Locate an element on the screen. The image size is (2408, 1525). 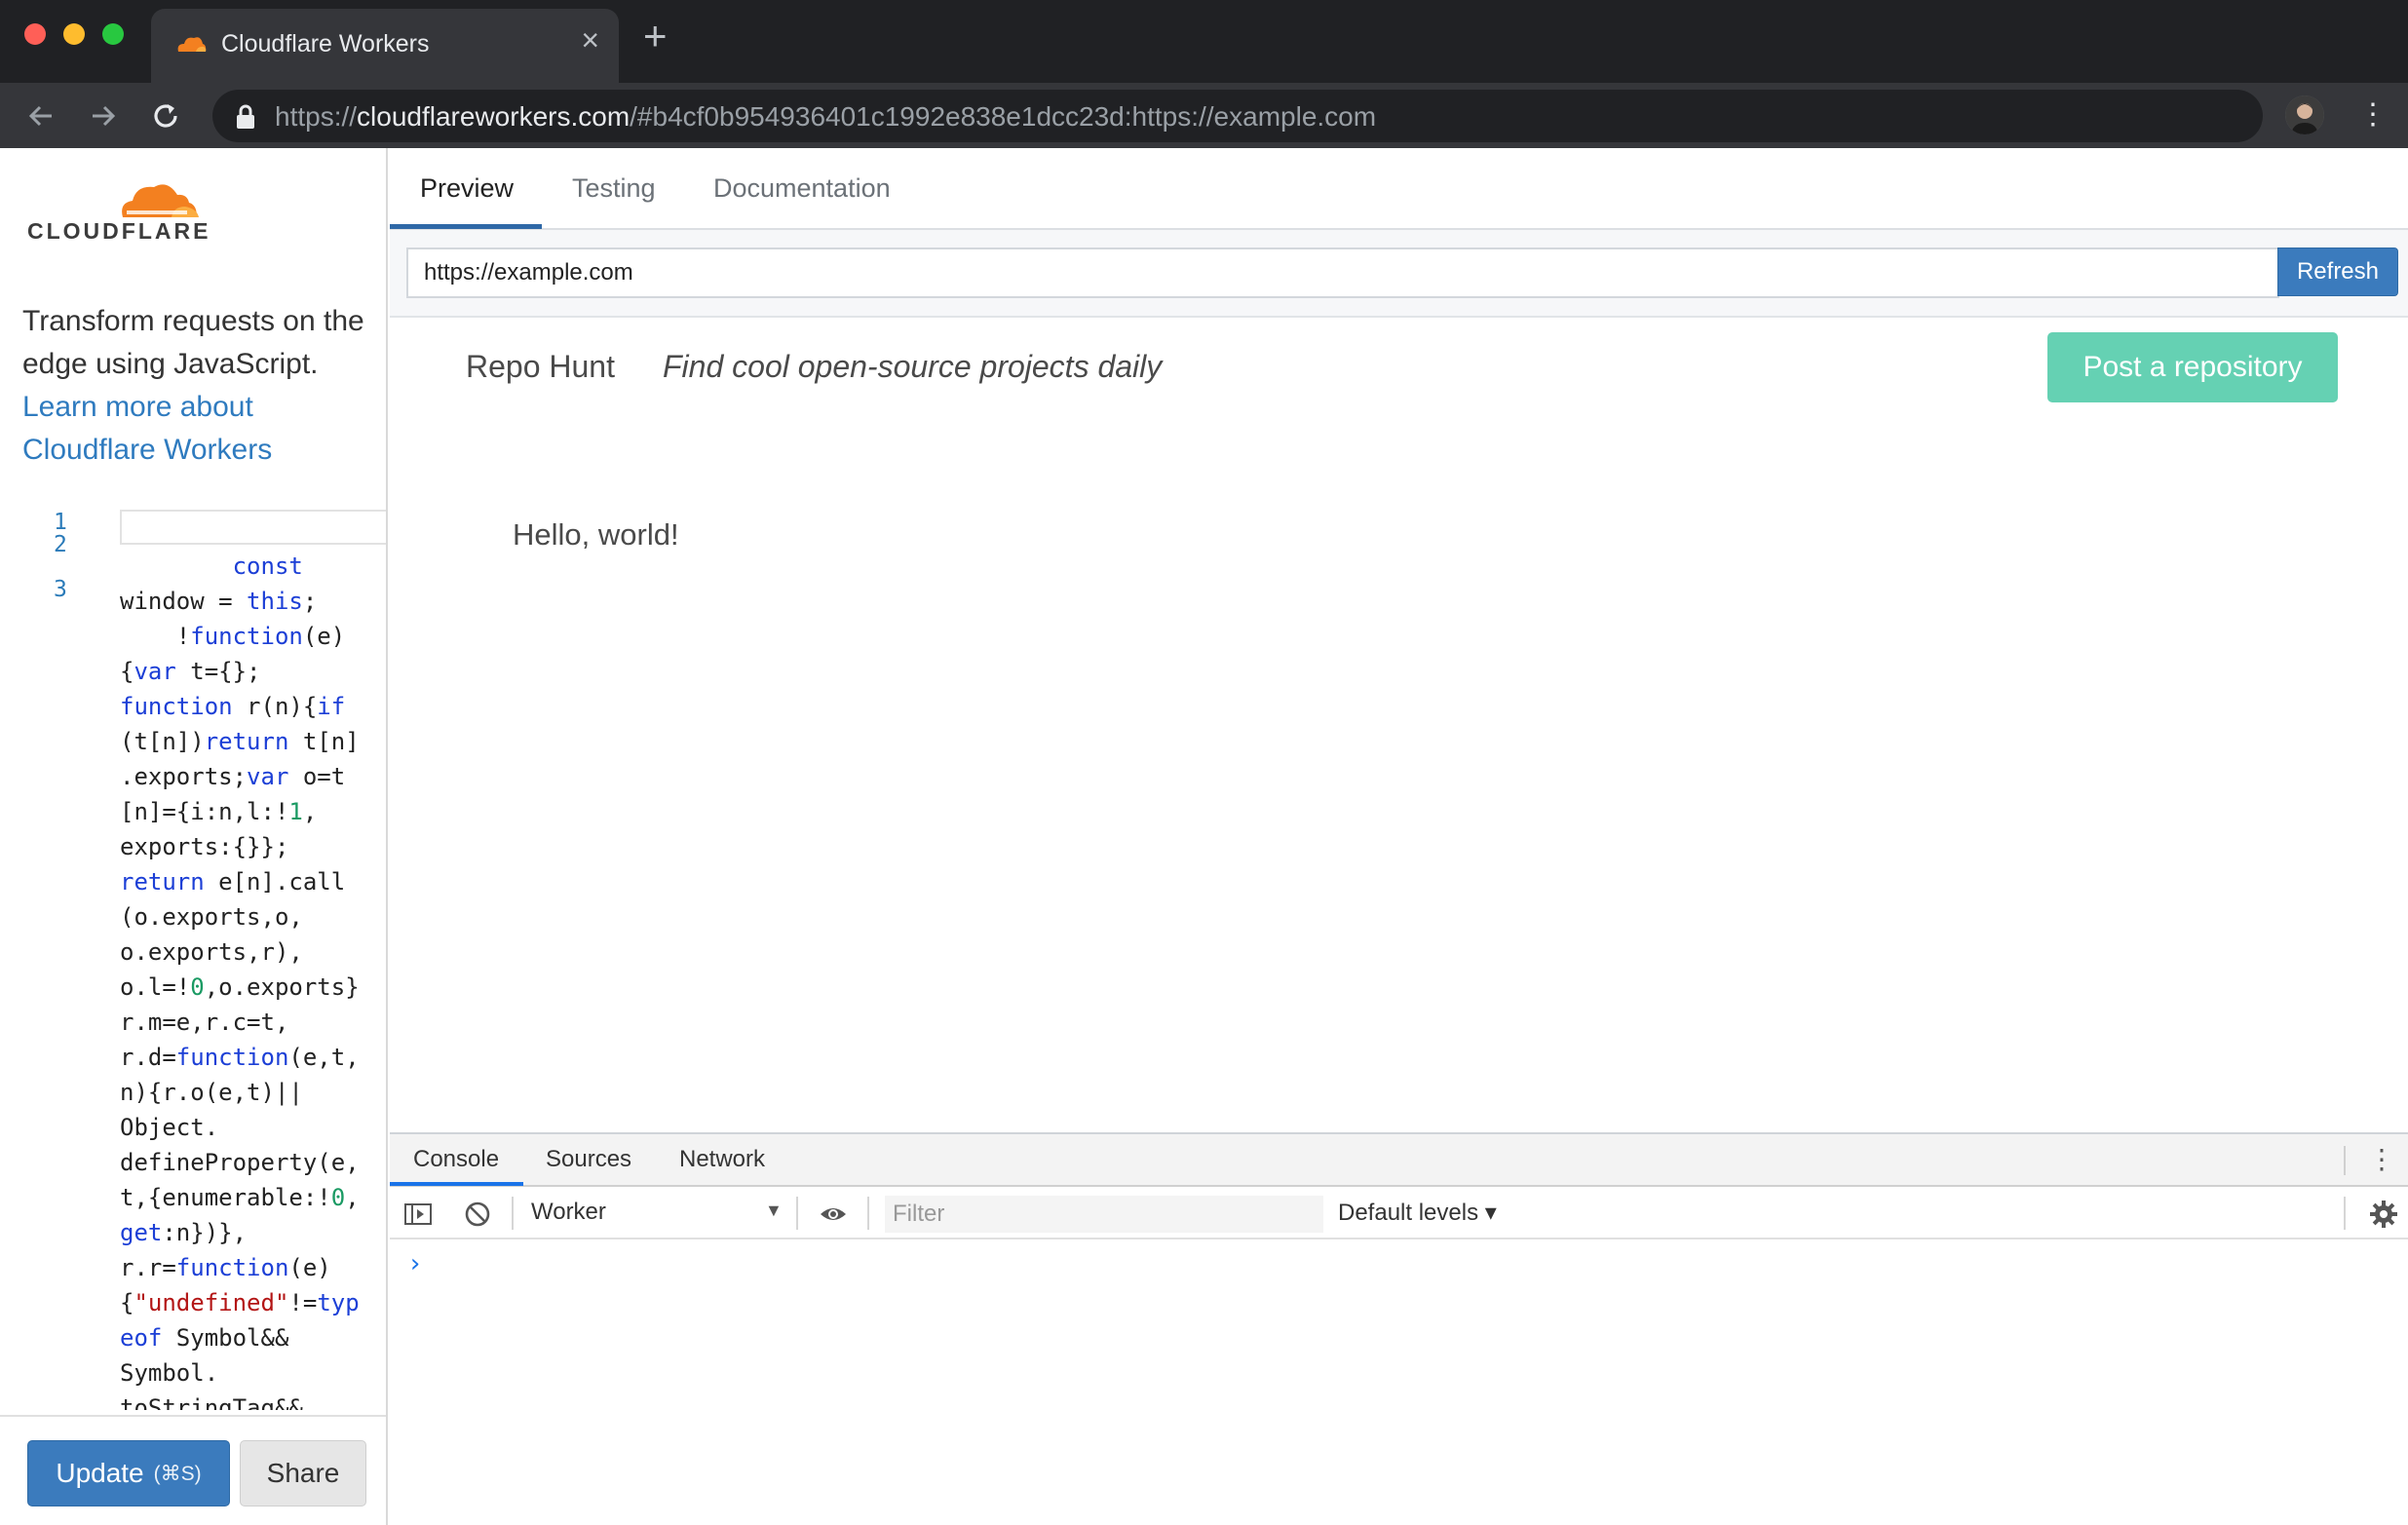
browser-menu-icon: ⋮ is located at coordinates (2373, 114).